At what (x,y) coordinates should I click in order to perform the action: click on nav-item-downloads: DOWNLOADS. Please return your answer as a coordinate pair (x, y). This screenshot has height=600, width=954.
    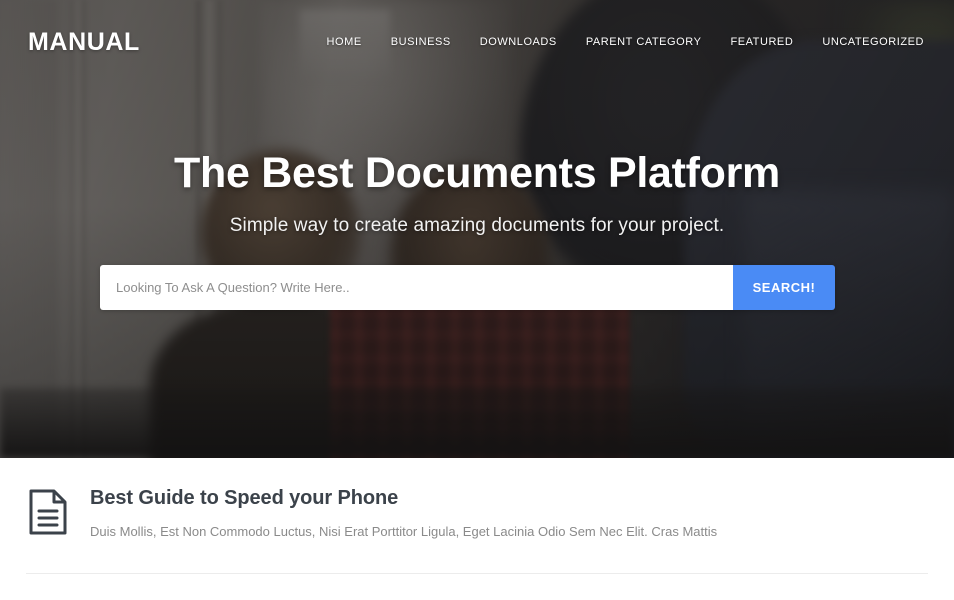
    Looking at the image, I should click on (518, 42).